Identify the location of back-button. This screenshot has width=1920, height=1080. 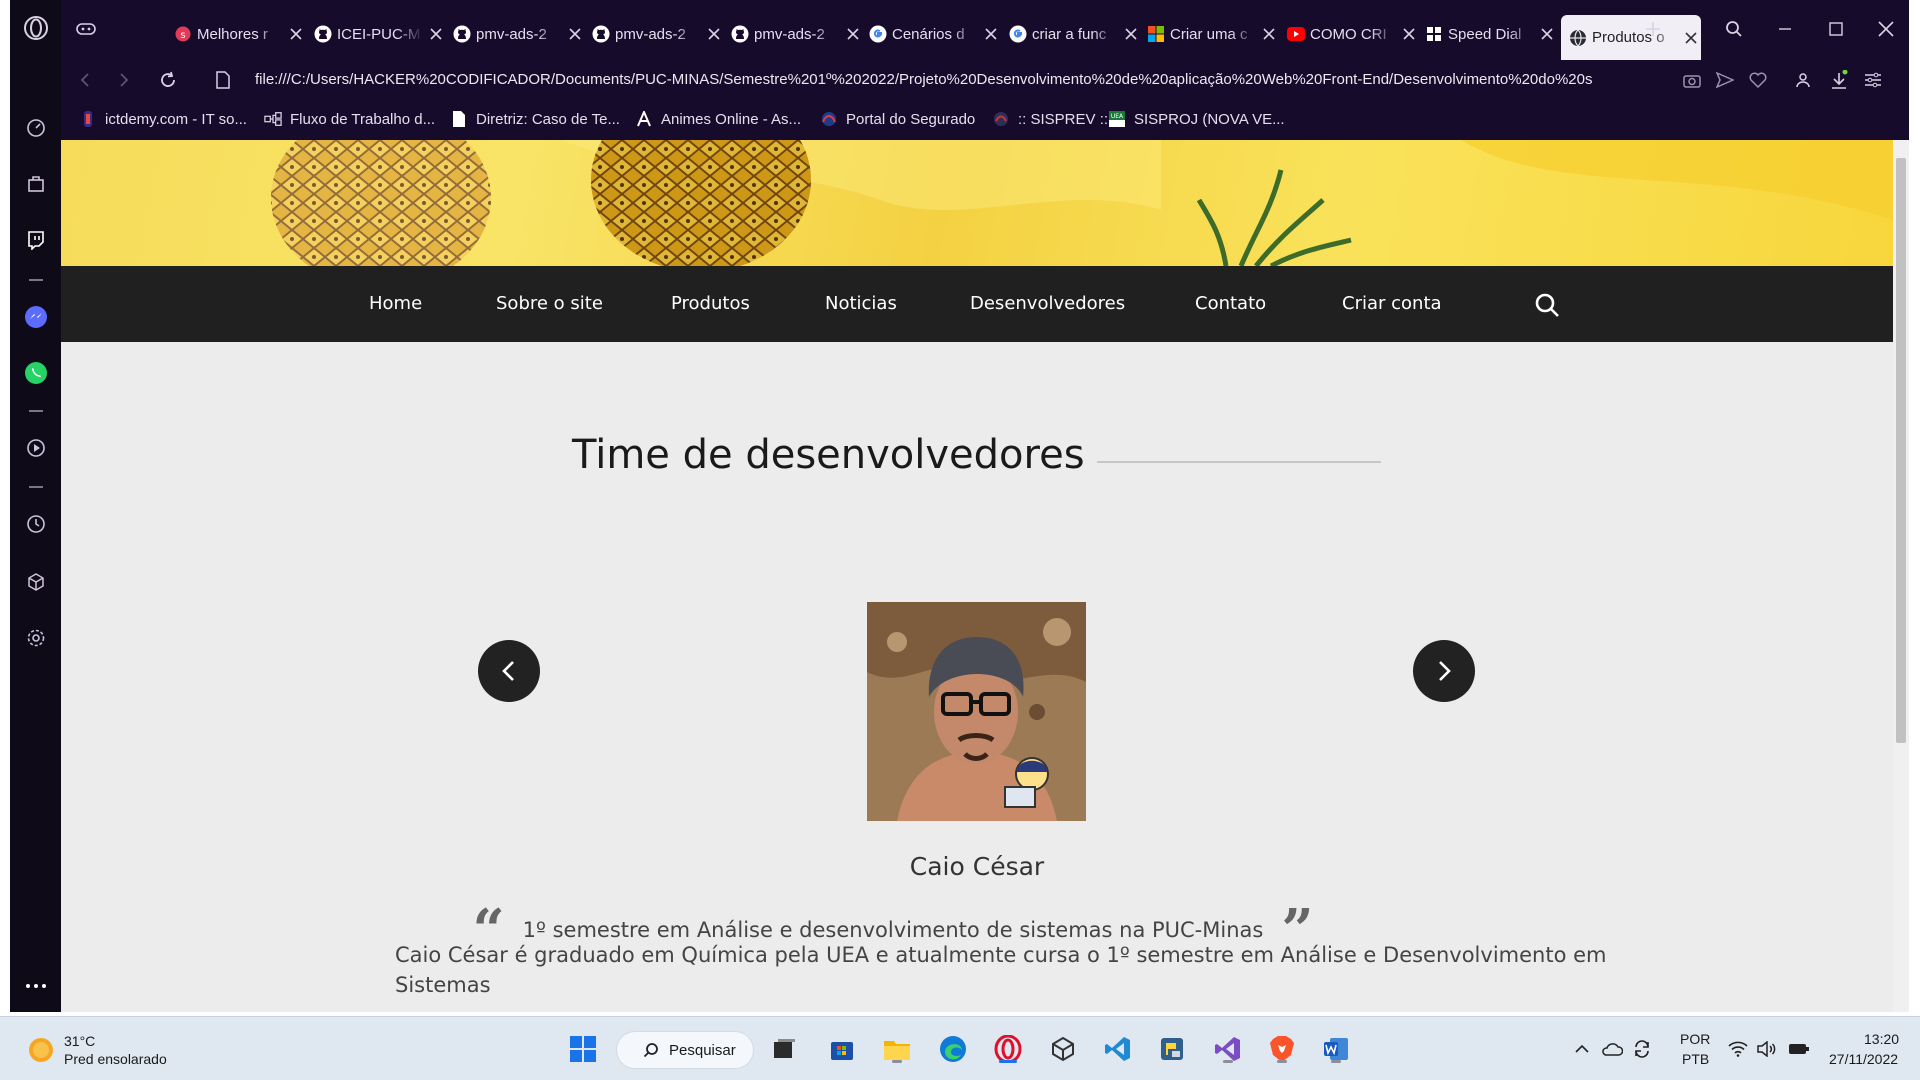
(85, 80).